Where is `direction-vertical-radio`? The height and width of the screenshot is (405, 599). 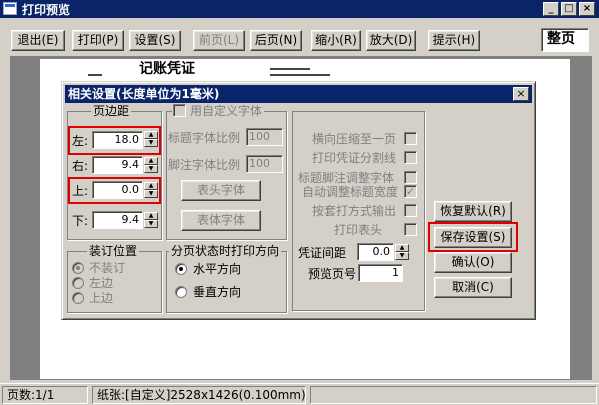
direction-vertical-radio is located at coordinates (181, 292).